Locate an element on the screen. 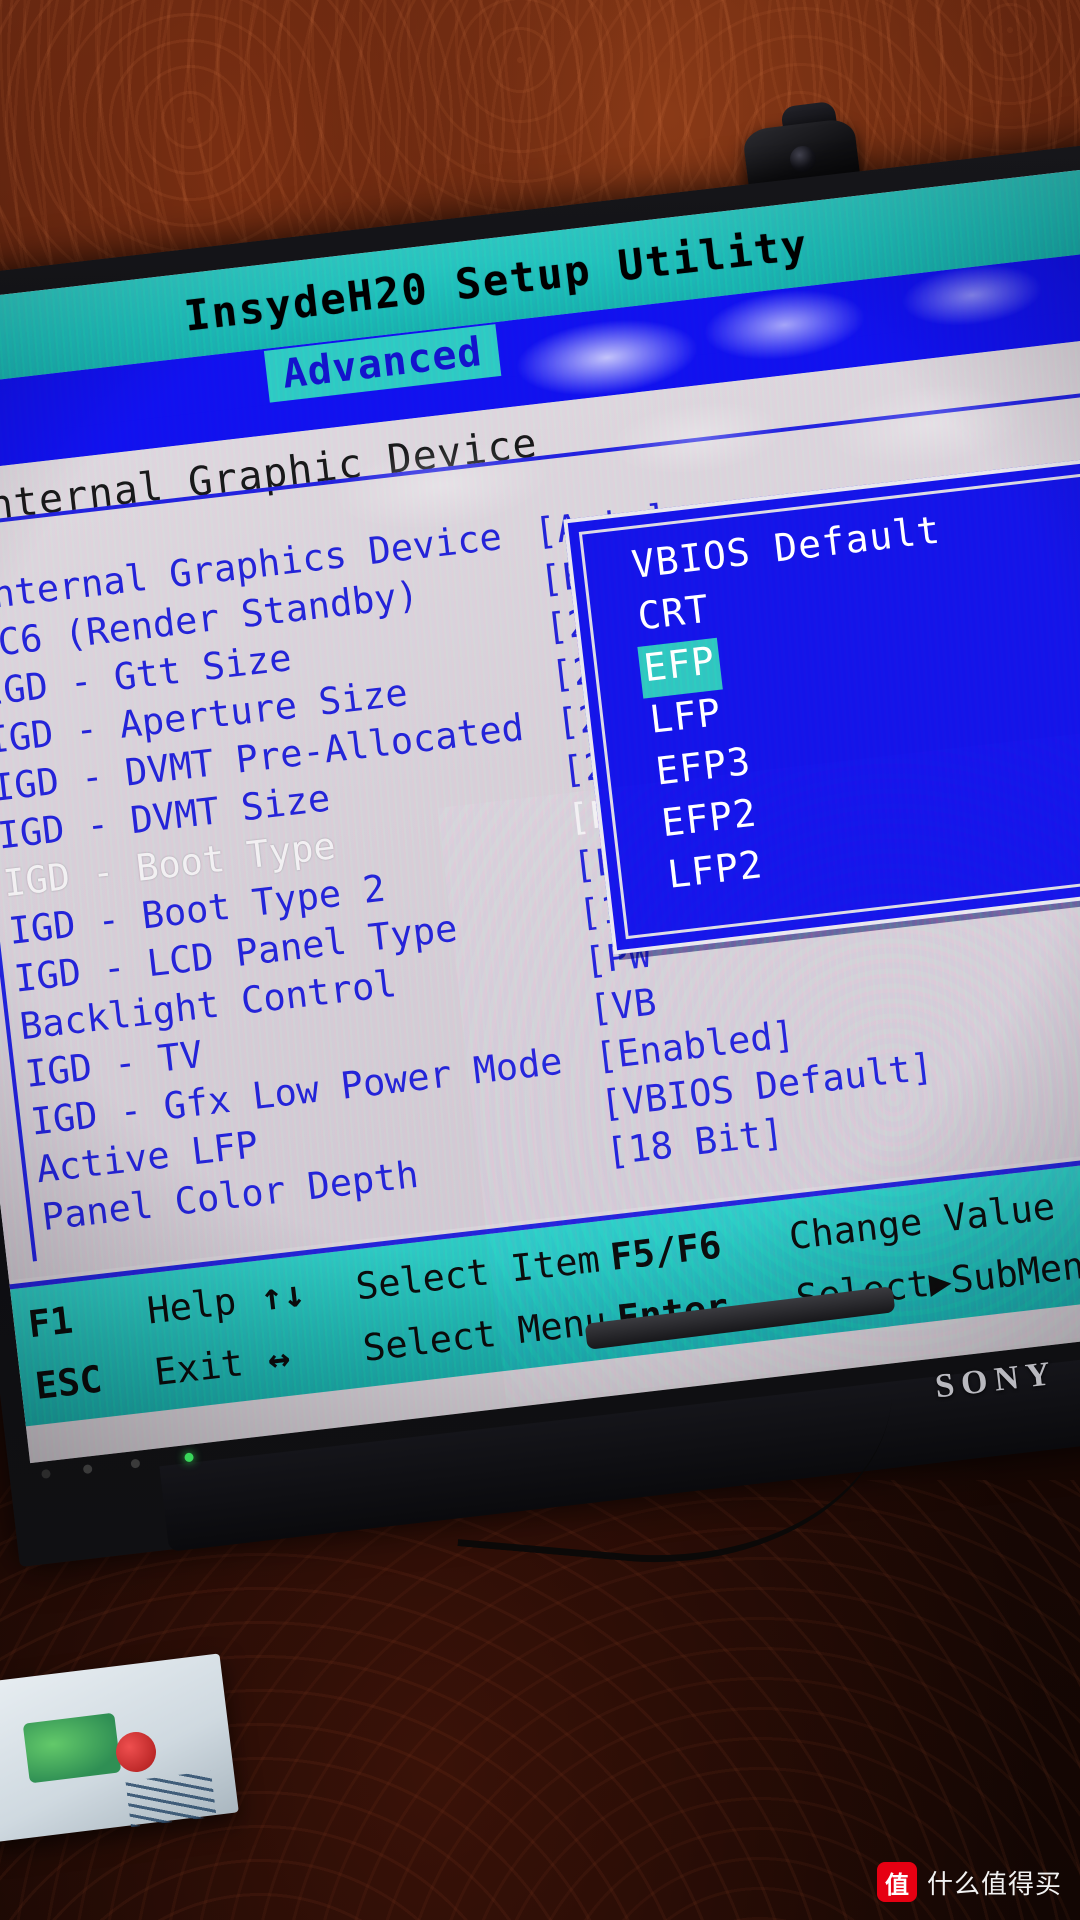  help-column: F1 Help ESC Exit is located at coordinates (136, 1343).